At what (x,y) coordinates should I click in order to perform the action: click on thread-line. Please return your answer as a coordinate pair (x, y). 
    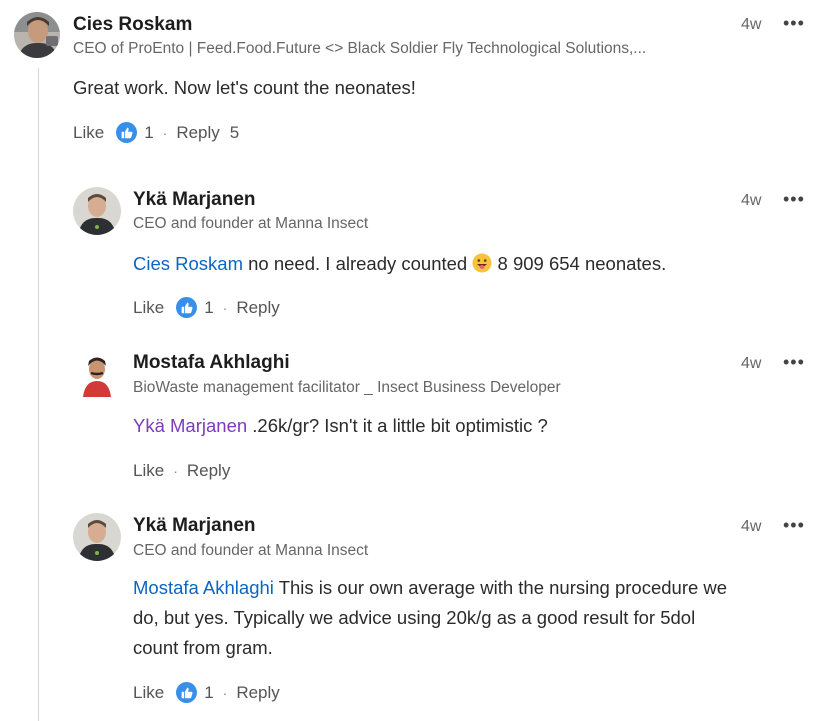
    Looking at the image, I should click on (38, 394).